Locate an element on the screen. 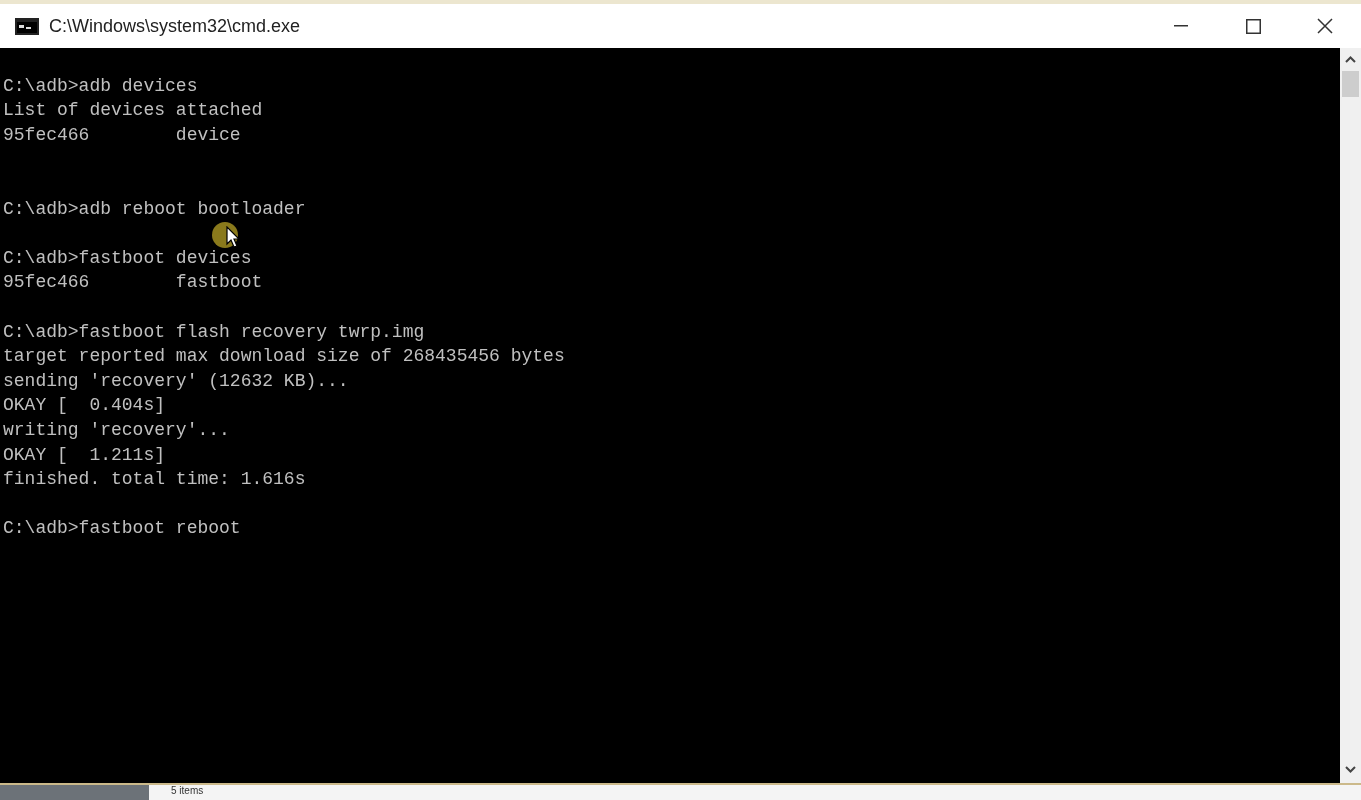 The height and width of the screenshot is (800, 1361). scroll-down-icon is located at coordinates (1350, 769).